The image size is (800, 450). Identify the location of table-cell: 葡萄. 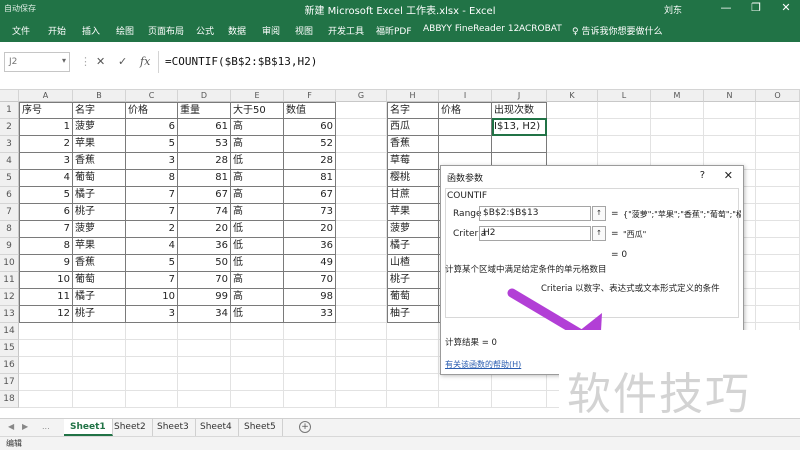
(99, 280).